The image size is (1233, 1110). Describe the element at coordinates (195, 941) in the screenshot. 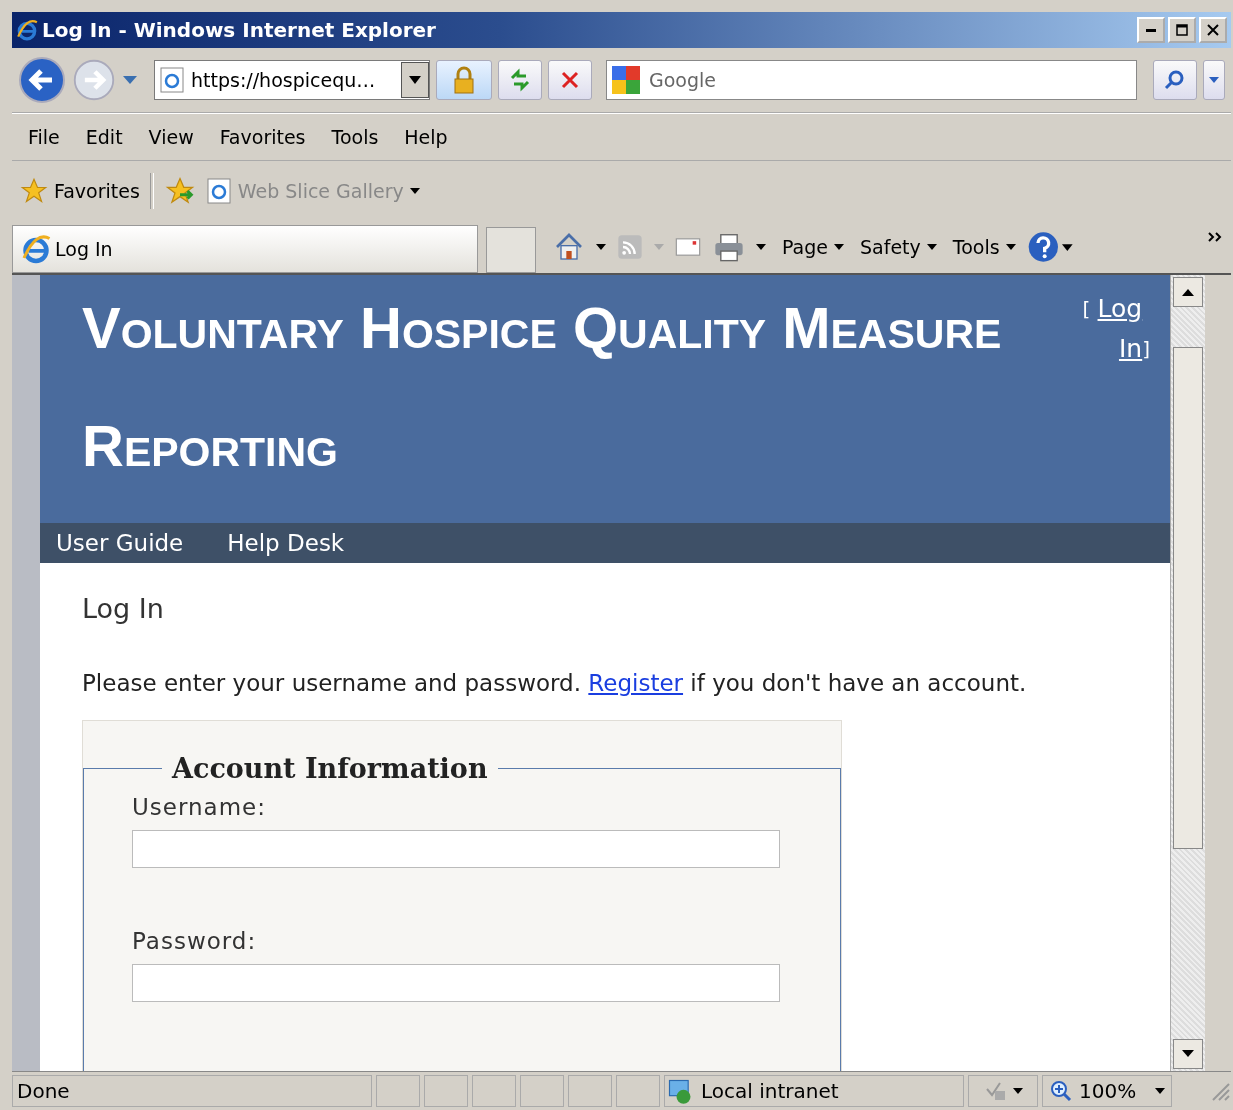

I see `field-label: Password:` at that location.